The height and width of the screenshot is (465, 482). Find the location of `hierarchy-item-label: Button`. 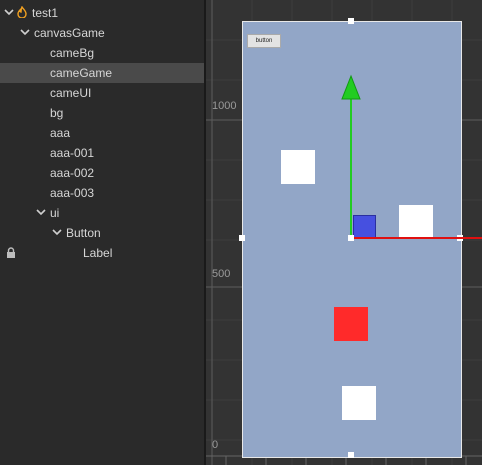

hierarchy-item-label: Button is located at coordinates (83, 233).